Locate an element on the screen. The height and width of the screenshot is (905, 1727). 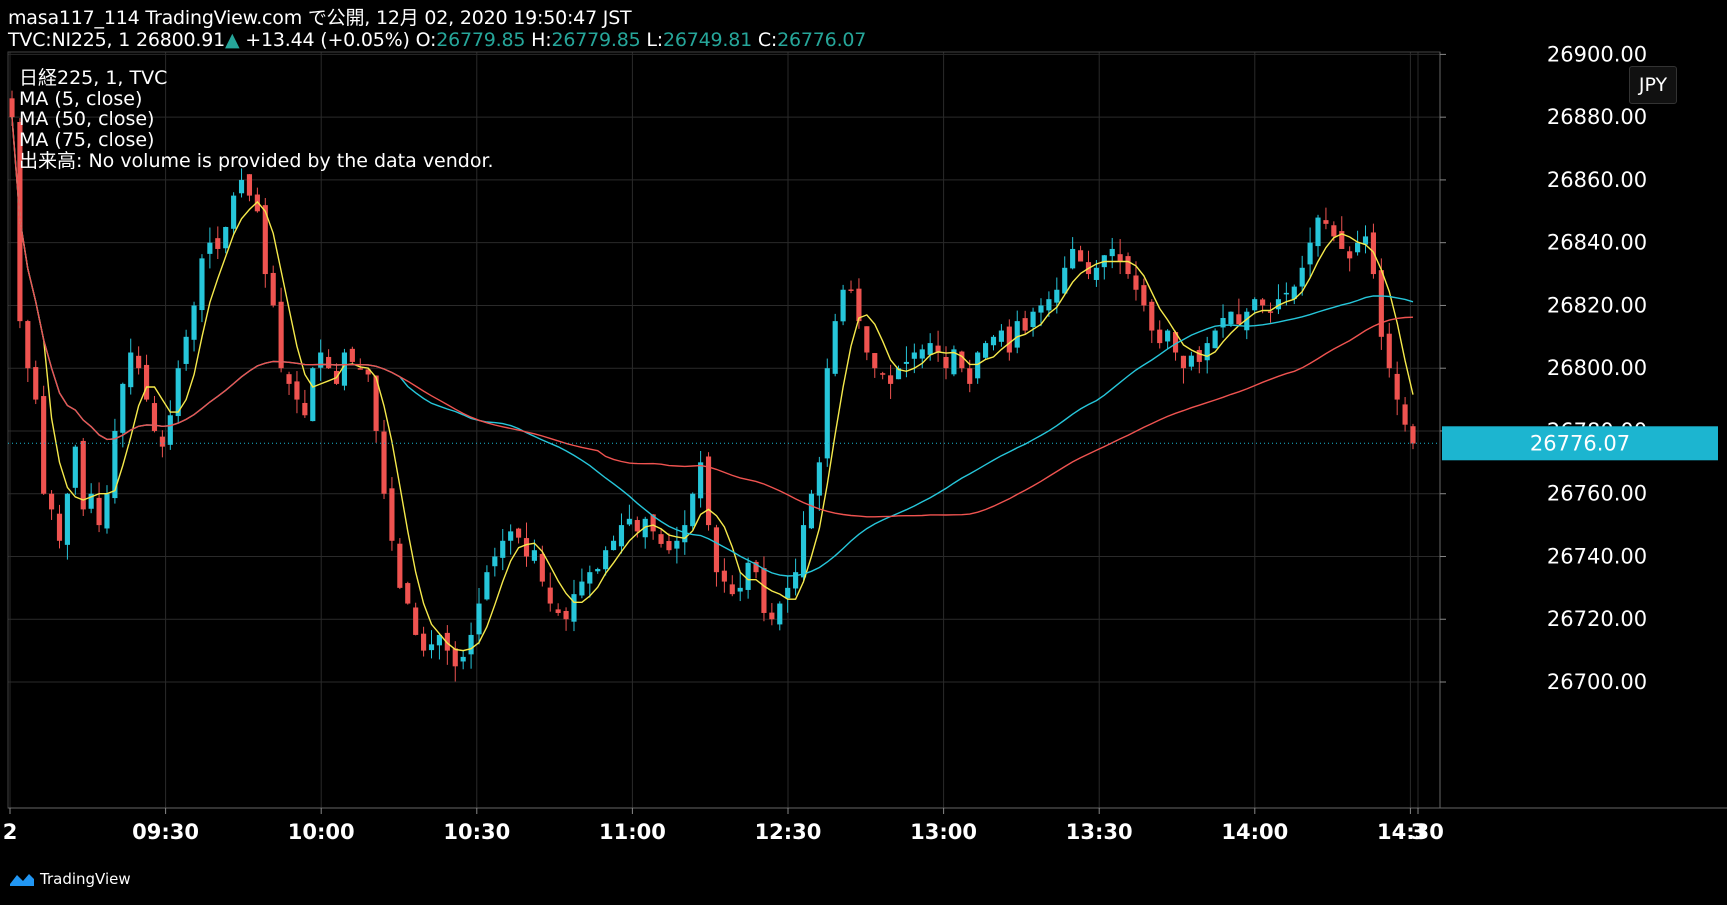
x-tick-label: 10:30 is located at coordinates (476, 832).